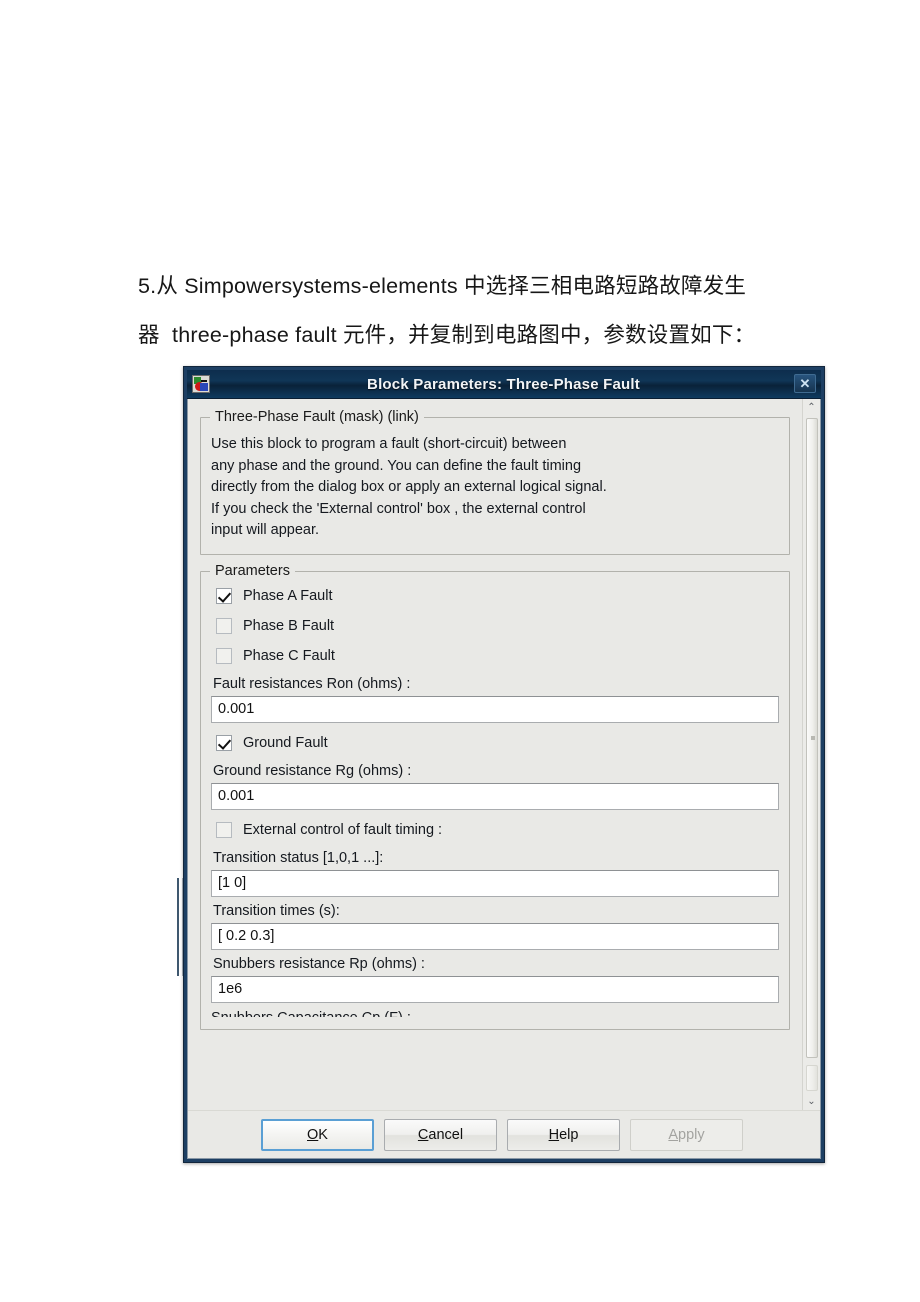  Describe the element at coordinates (812, 1078) in the screenshot. I see `scrollbar-track-lower` at that location.